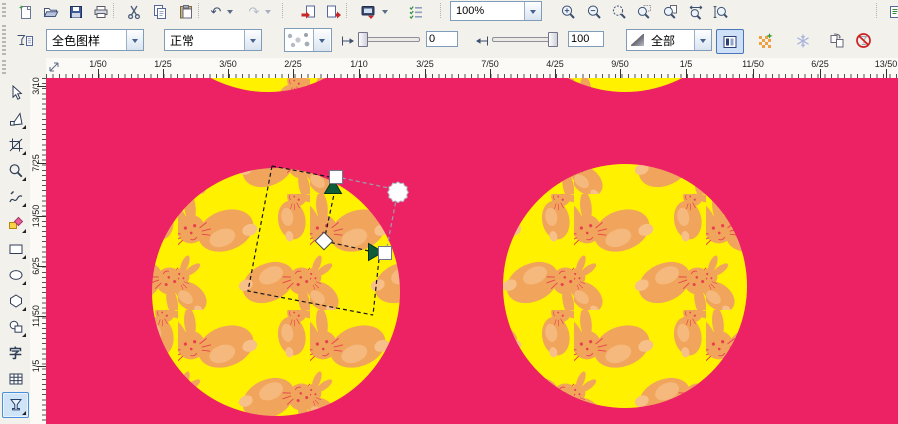 The height and width of the screenshot is (424, 898). What do you see at coordinates (442, 39) in the screenshot?
I see `start-transparency-input` at bounding box center [442, 39].